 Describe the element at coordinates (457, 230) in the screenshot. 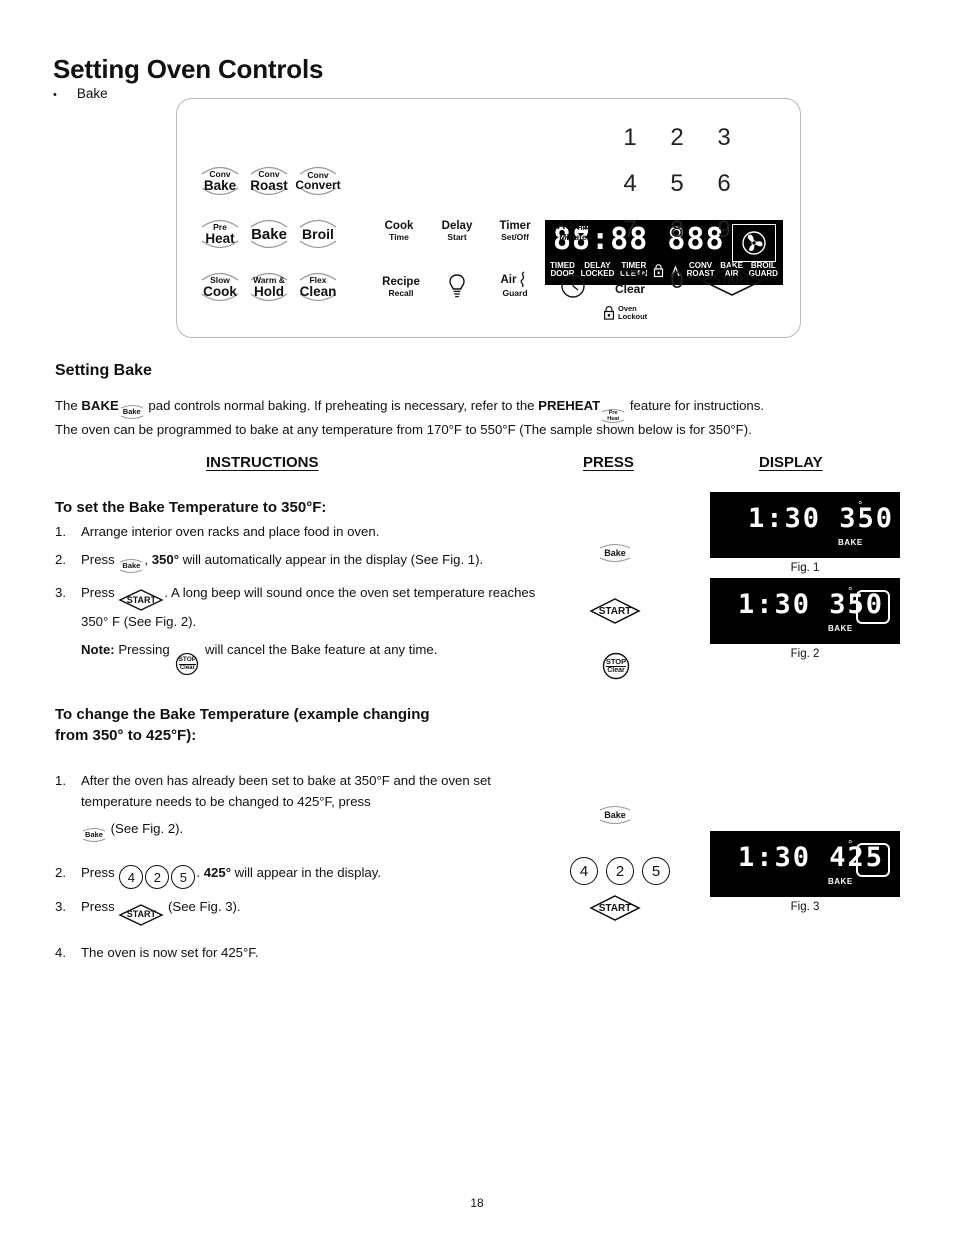

I see `pad-delay-start: Delay Start` at that location.